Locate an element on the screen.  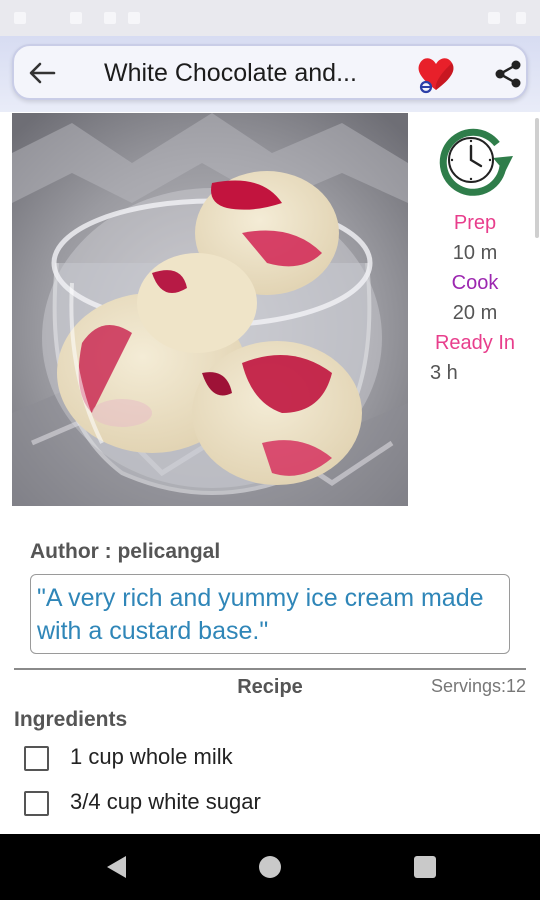
nav-recents-icon is located at coordinates (425, 867).